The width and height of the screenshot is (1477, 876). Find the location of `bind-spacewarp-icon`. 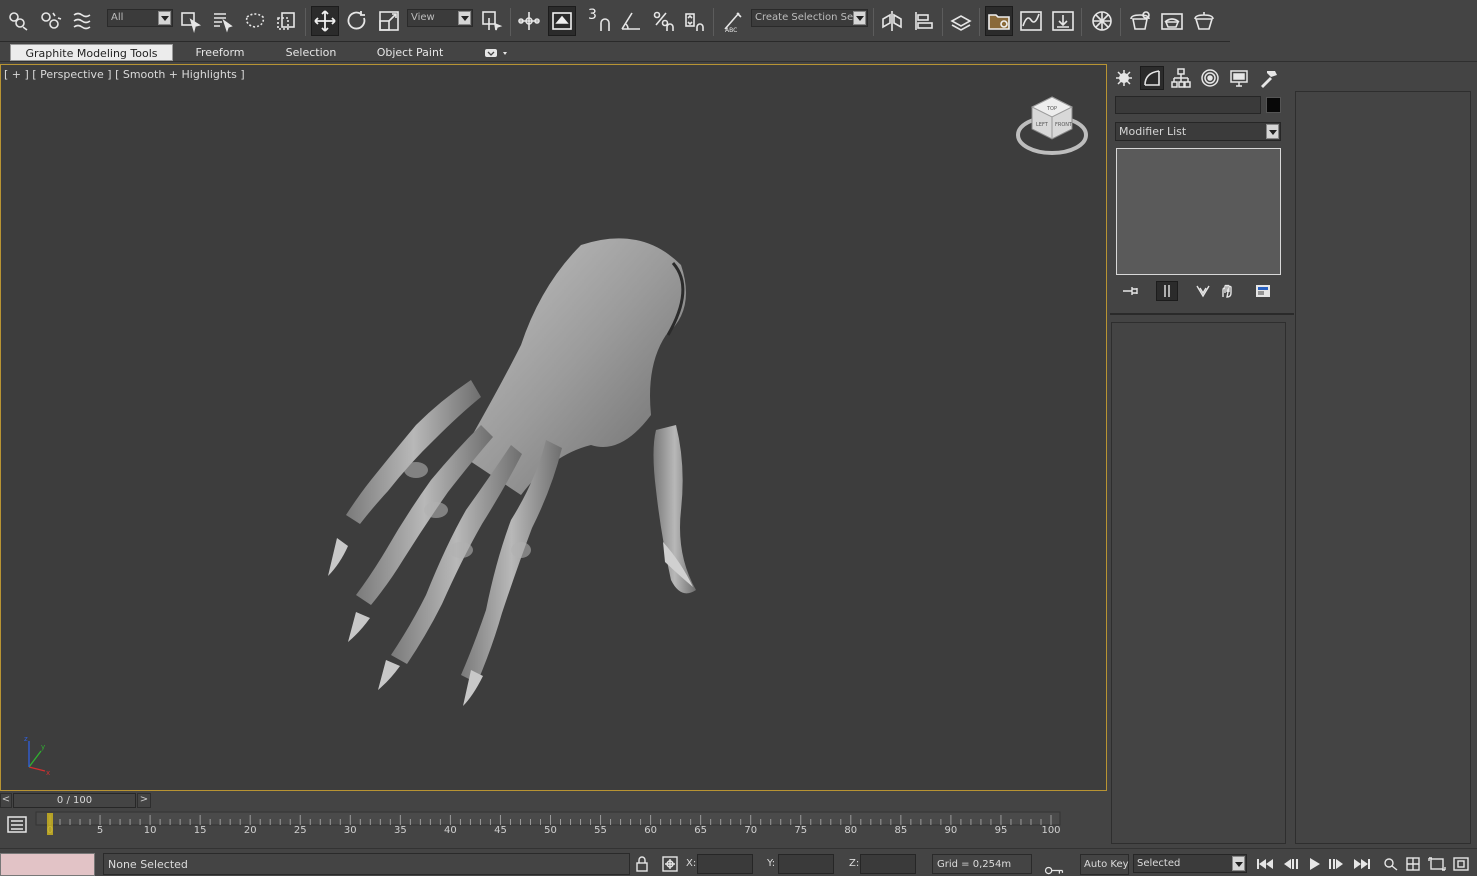

bind-spacewarp-icon is located at coordinates (83, 21).